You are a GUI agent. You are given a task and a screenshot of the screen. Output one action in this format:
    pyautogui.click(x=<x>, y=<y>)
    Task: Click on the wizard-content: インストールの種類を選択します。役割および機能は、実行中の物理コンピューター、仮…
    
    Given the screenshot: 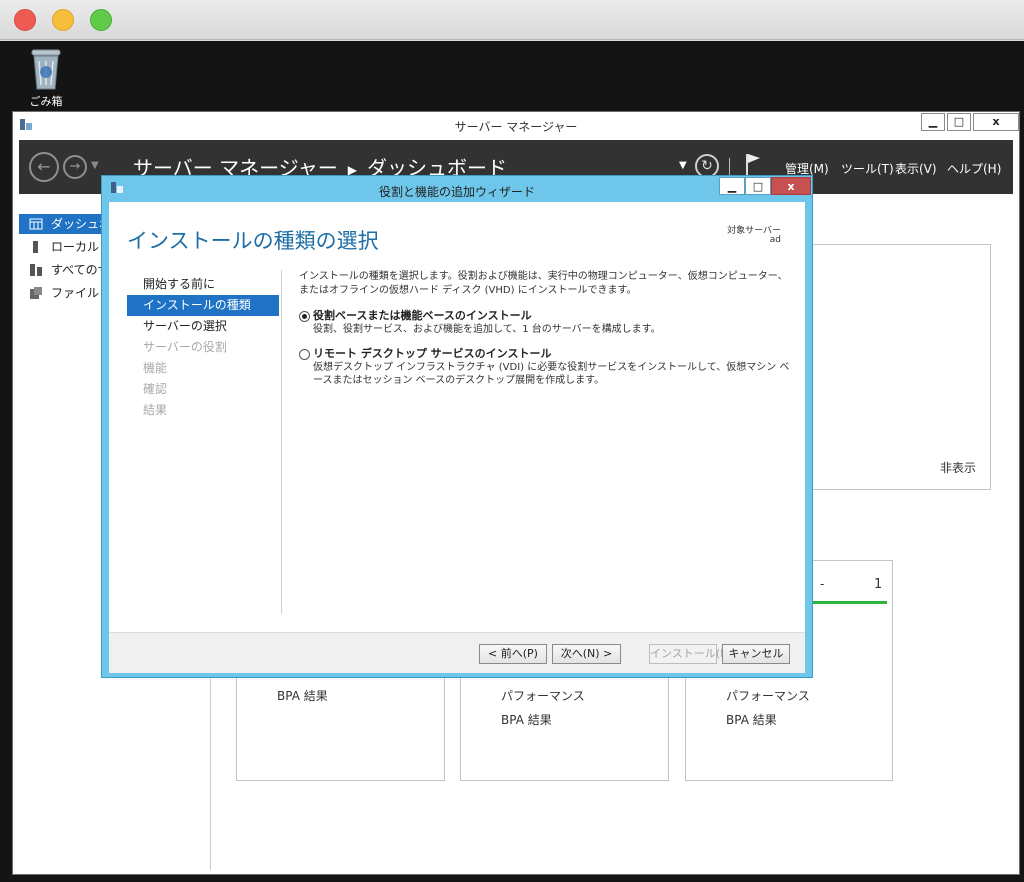 What is the action you would take?
    pyautogui.click(x=546, y=328)
    